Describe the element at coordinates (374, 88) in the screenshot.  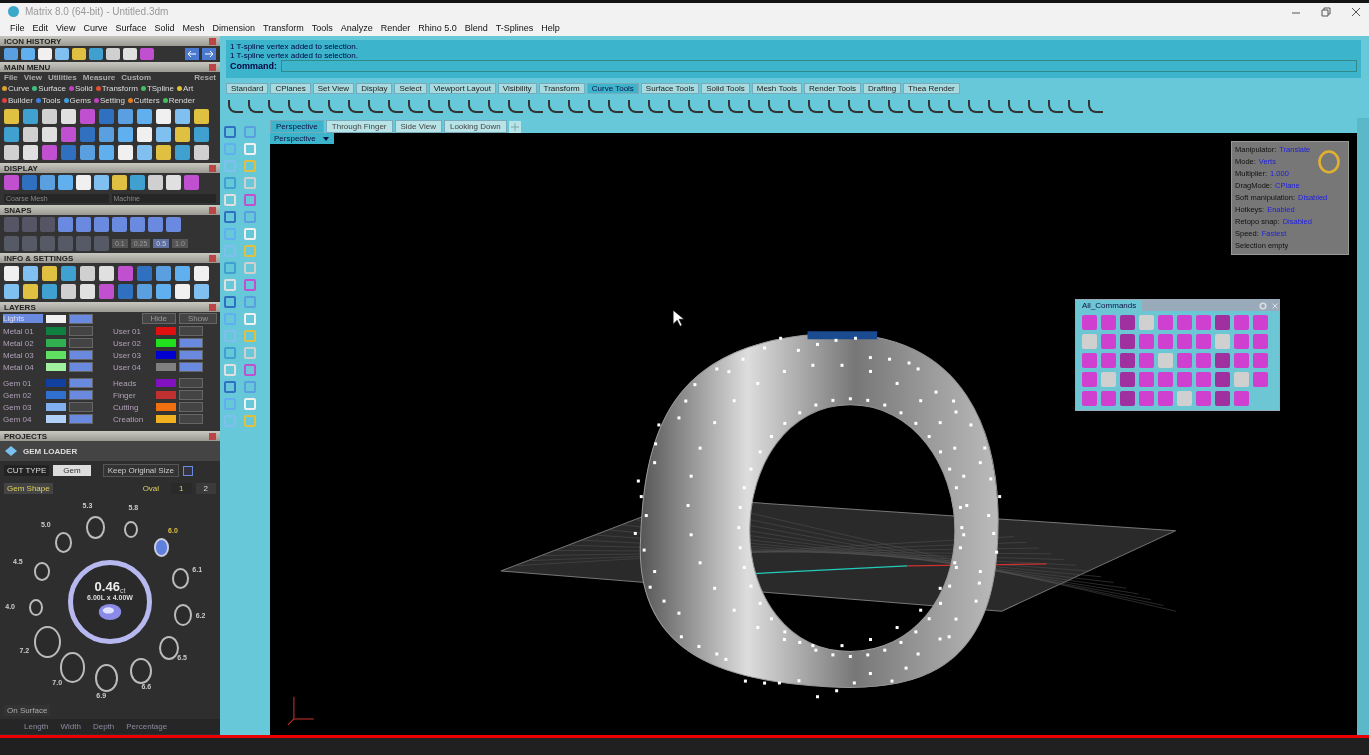
I see `toolbar-tab: Display` at that location.